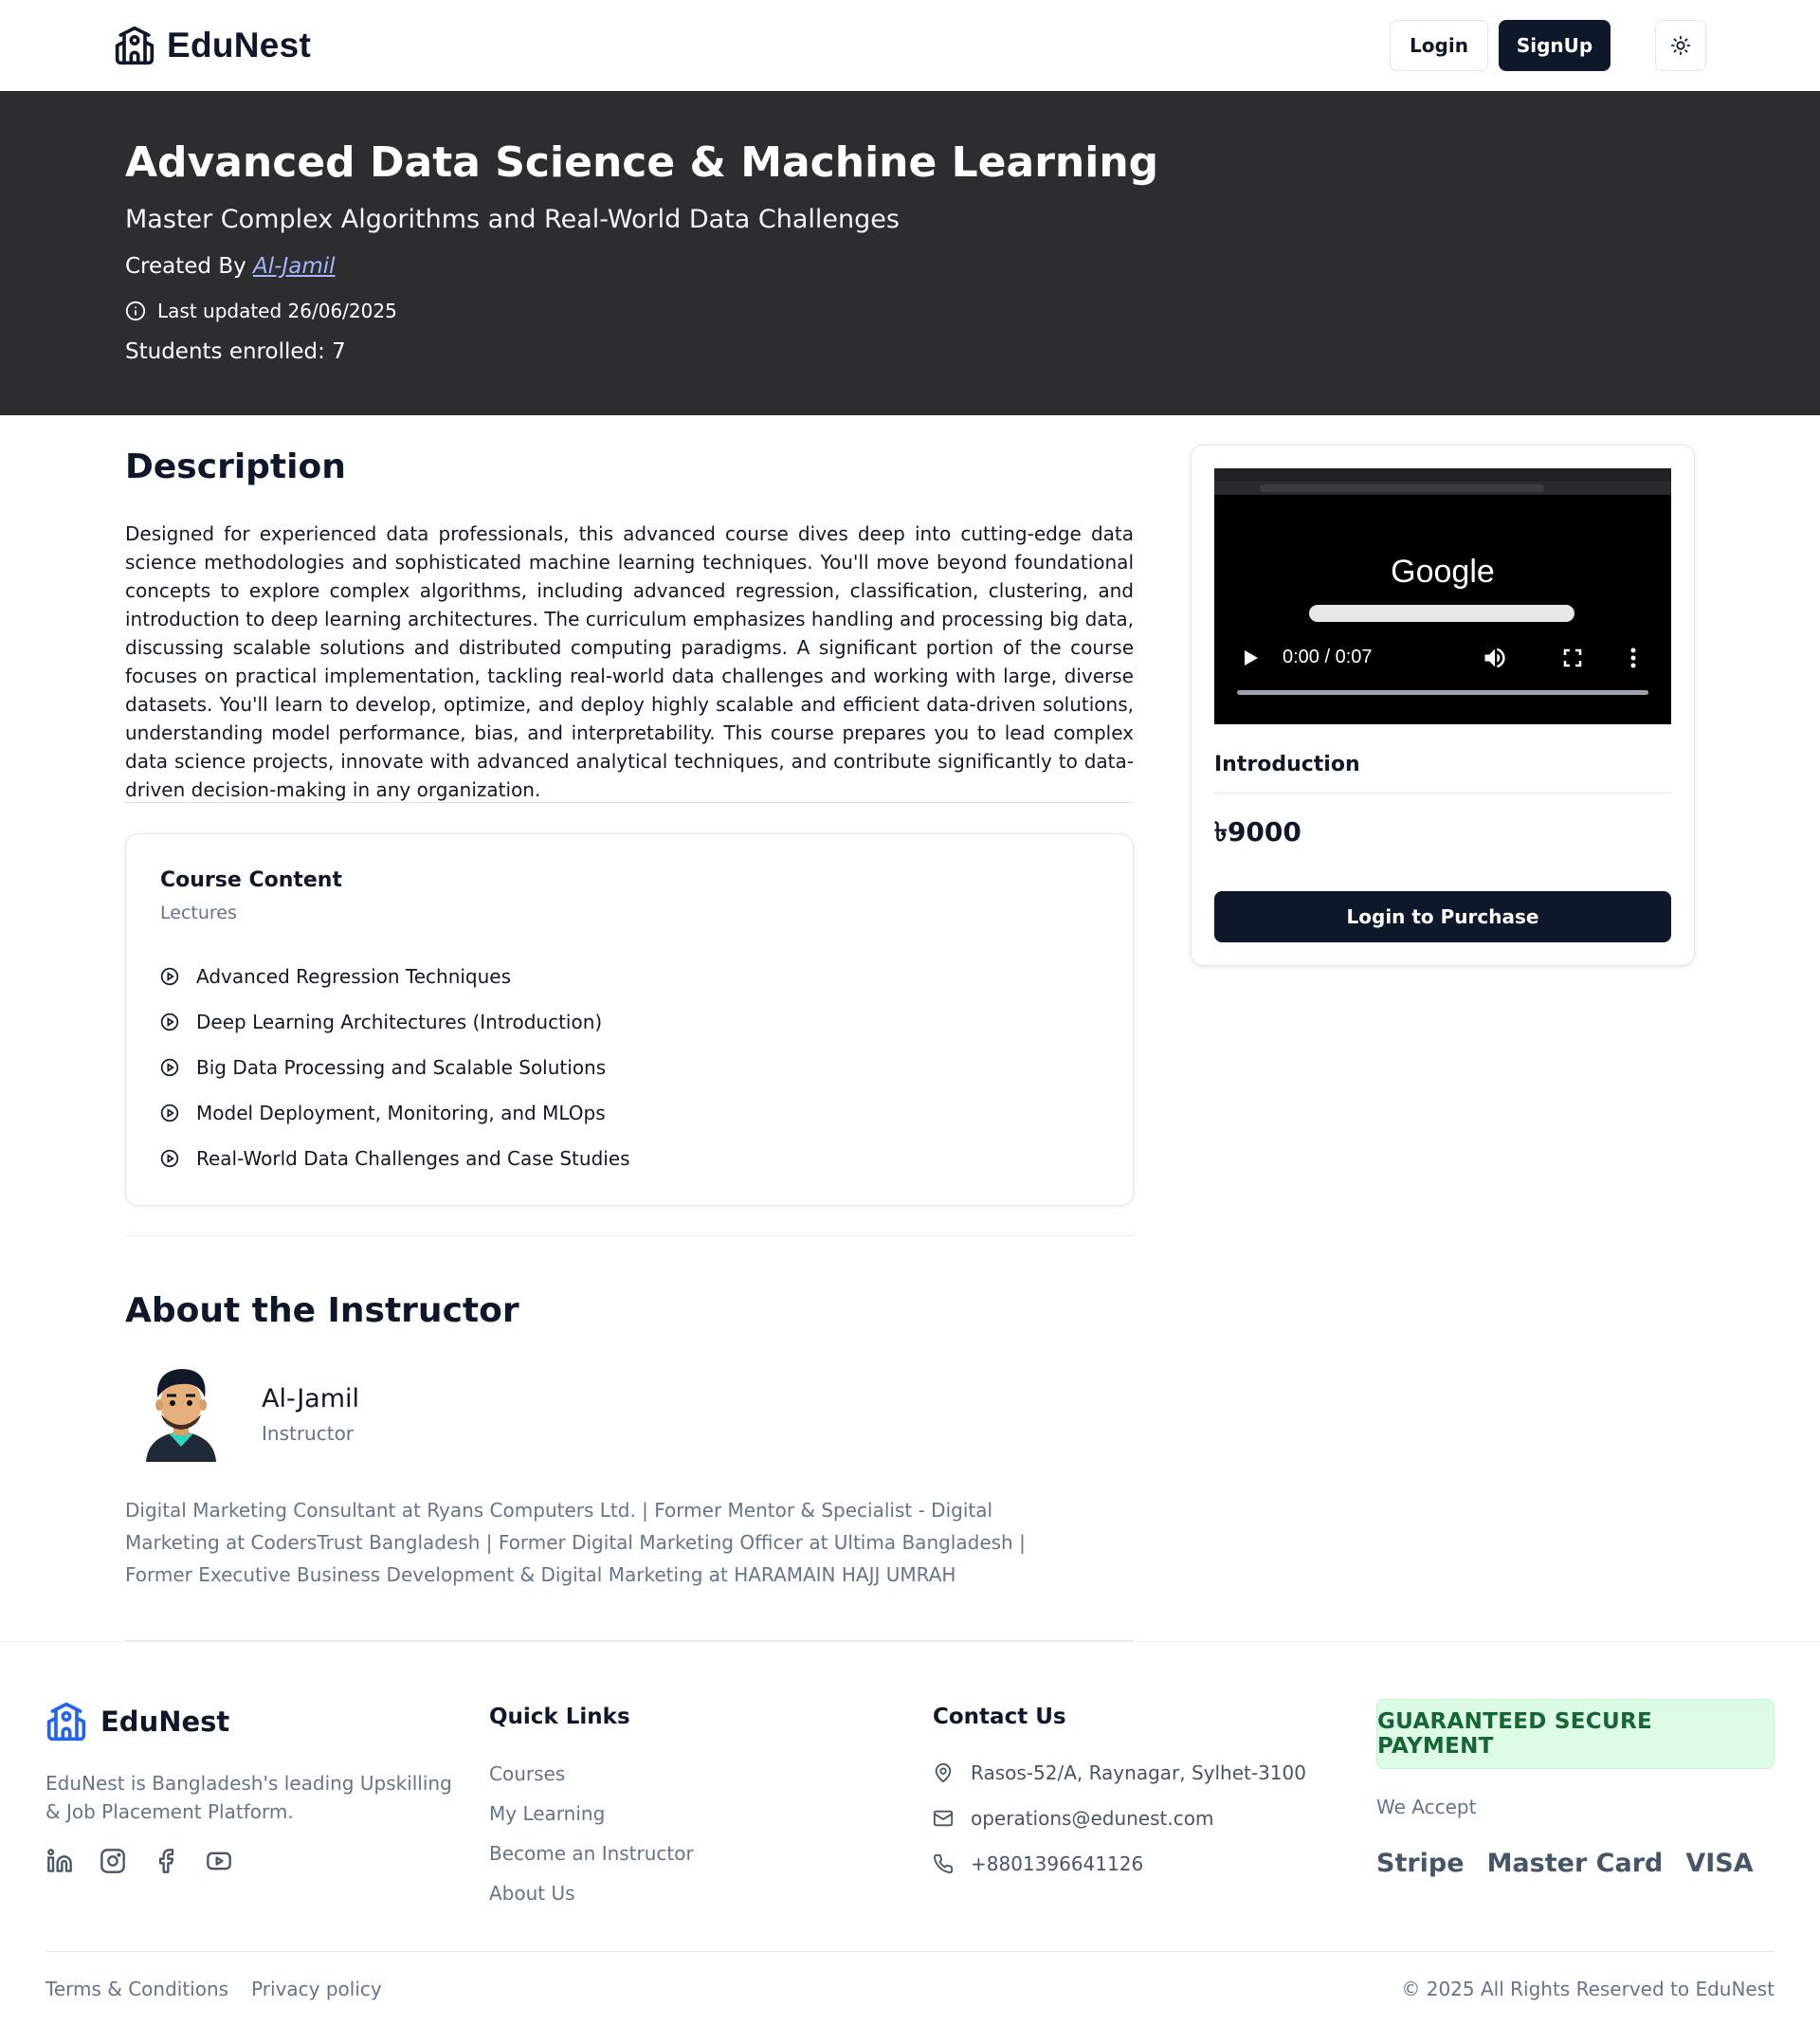 The height and width of the screenshot is (2025, 1820). Describe the element at coordinates (910, 1641) in the screenshot. I see `footer-divider` at that location.